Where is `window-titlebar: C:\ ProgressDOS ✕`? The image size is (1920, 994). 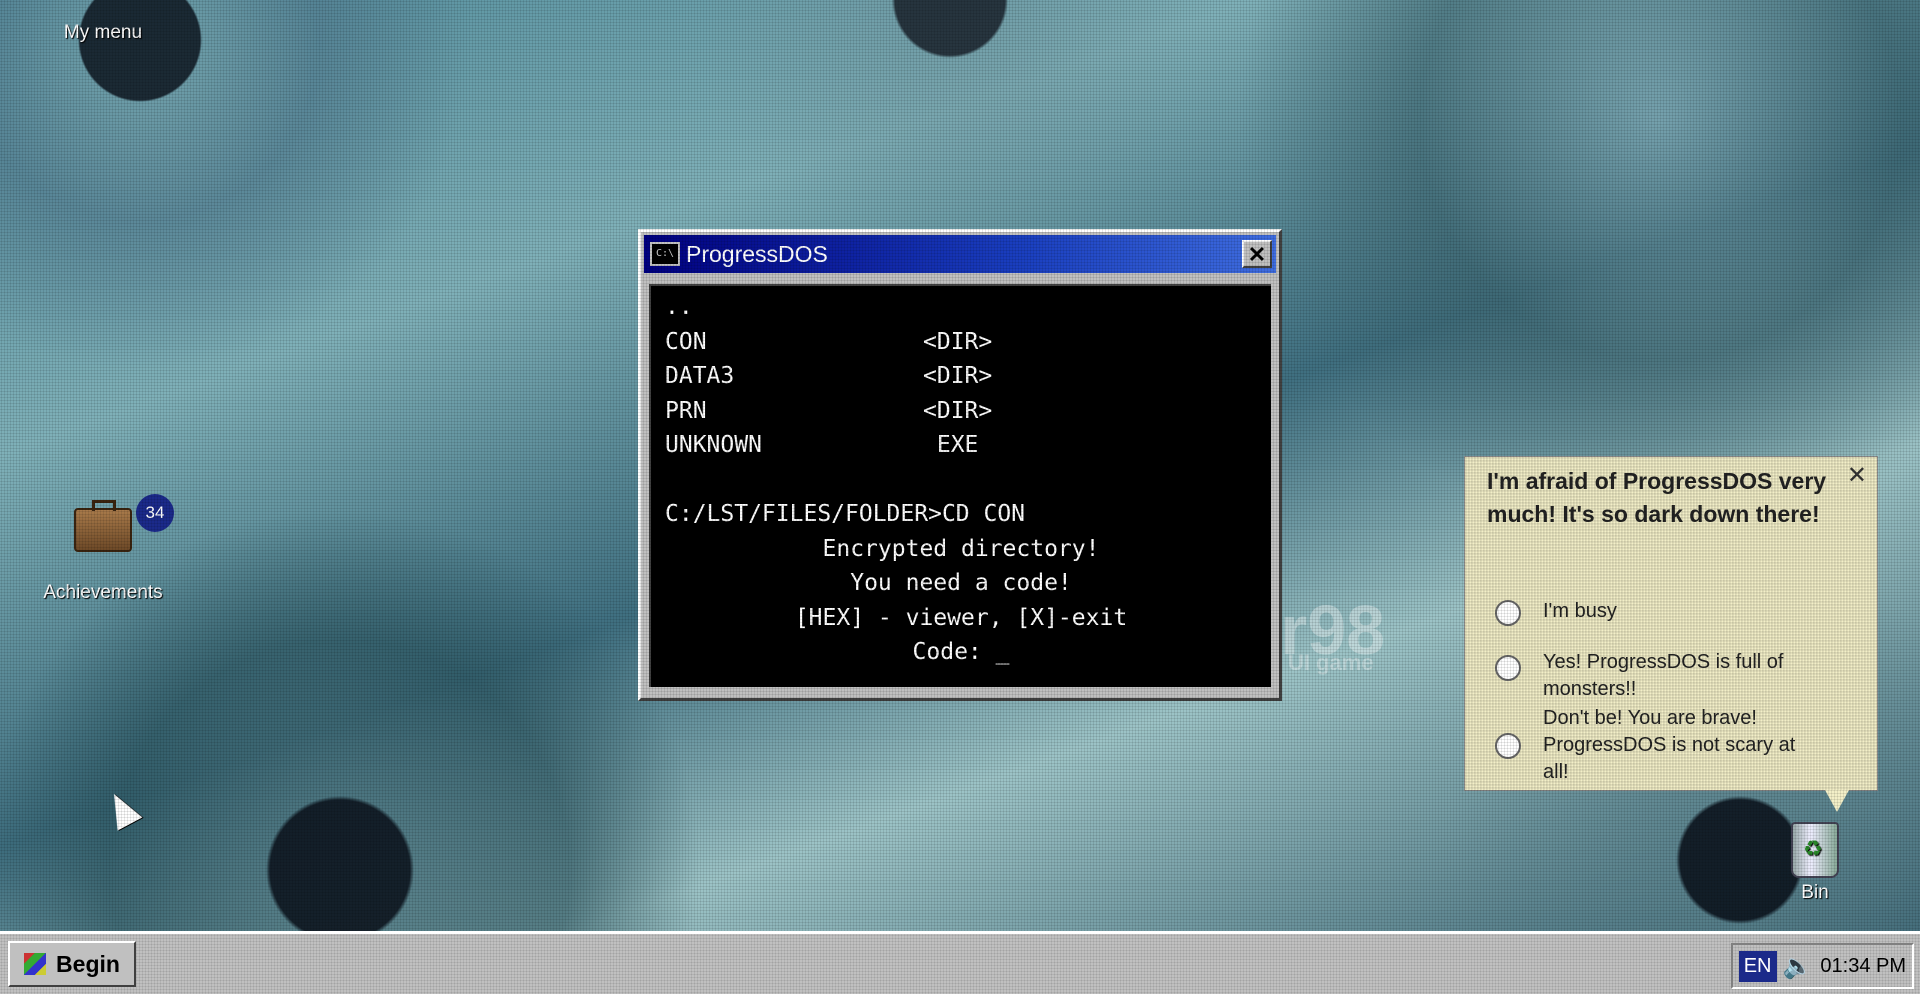 window-titlebar: C:\ ProgressDOS ✕ is located at coordinates (960, 254).